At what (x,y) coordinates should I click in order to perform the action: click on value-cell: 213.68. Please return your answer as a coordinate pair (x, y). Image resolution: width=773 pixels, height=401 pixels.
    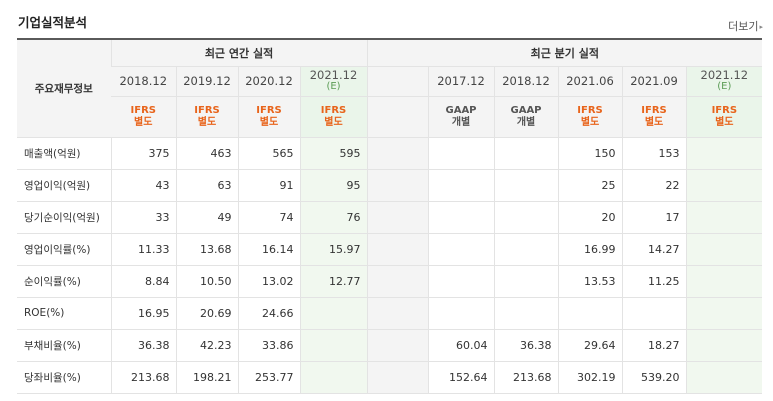
    Looking at the image, I should click on (143, 377).